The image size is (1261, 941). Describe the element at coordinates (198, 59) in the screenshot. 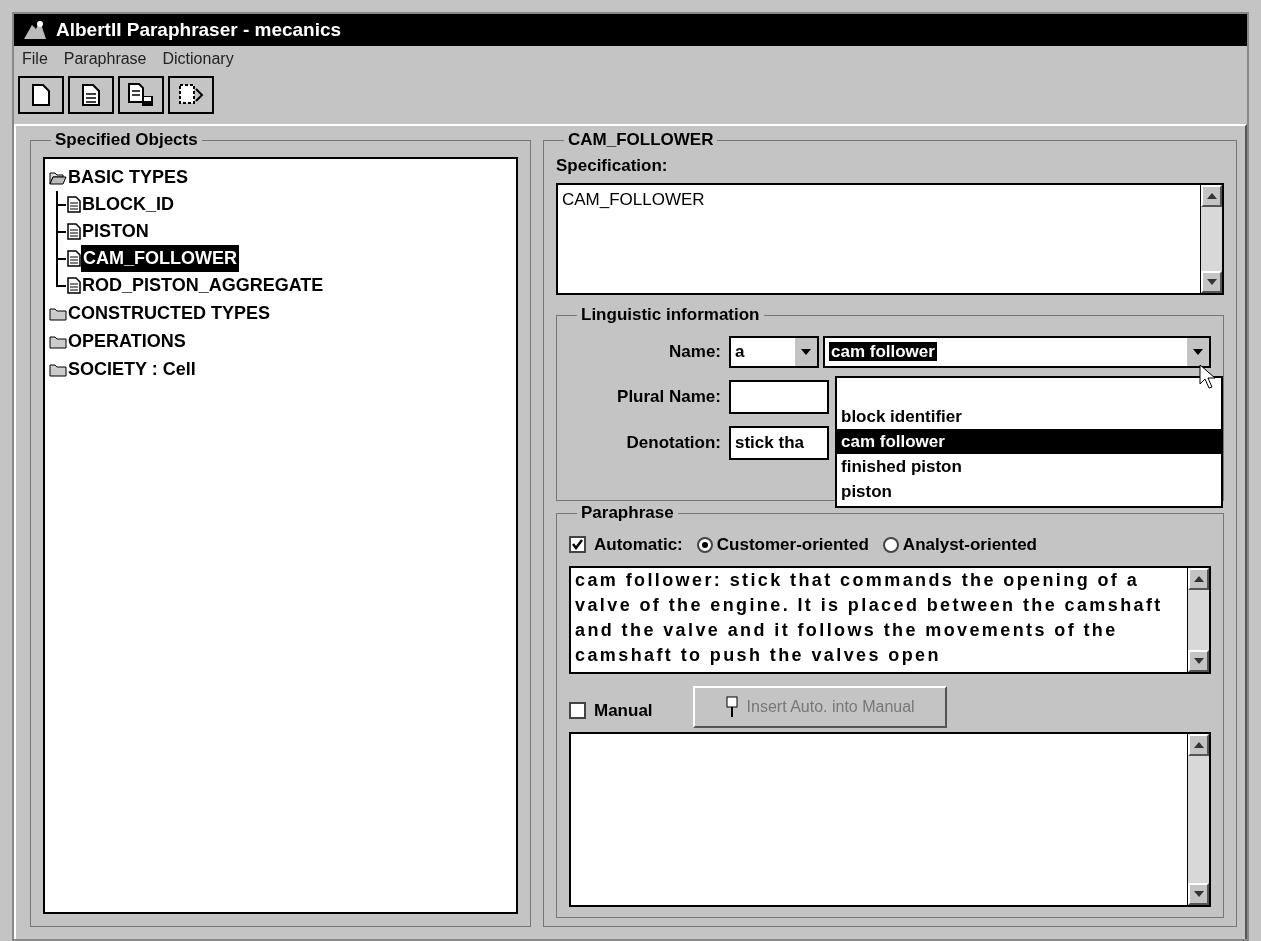

I see `menu-item: Dictionary` at that location.